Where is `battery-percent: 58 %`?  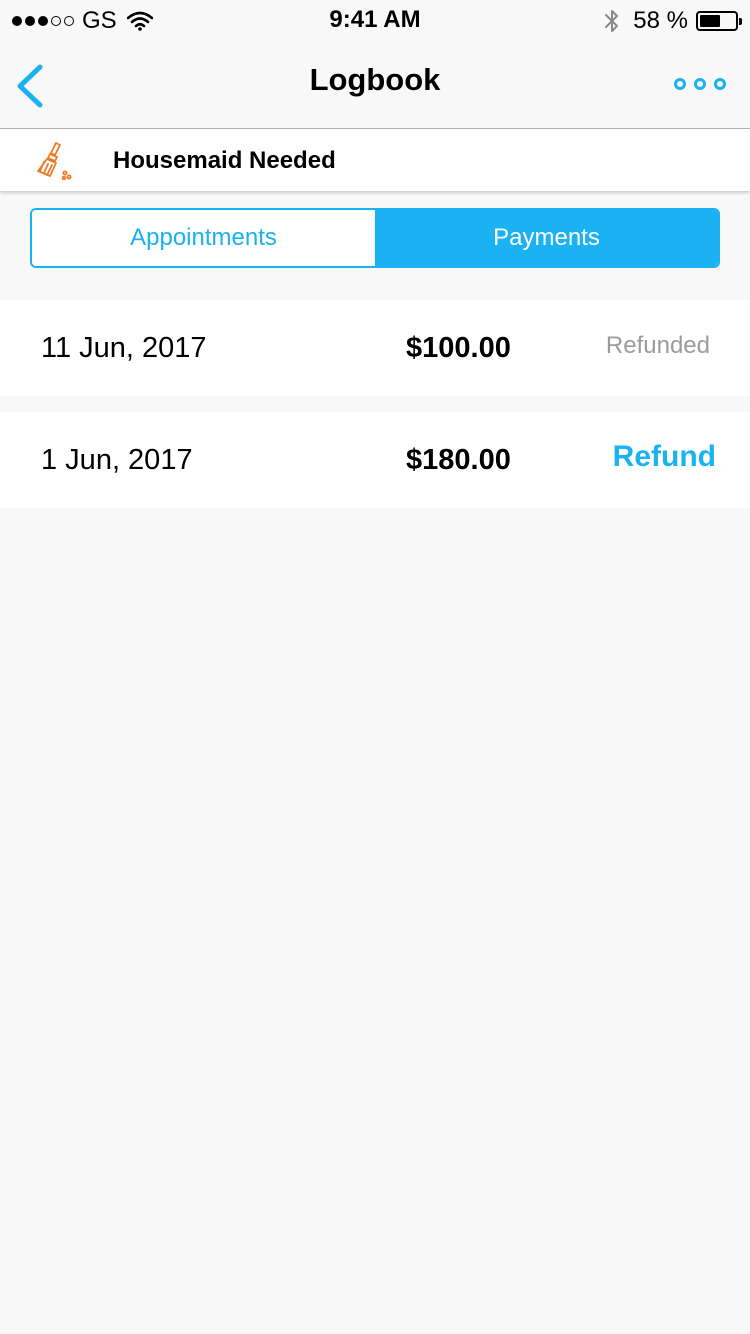
battery-percent: 58 % is located at coordinates (660, 20).